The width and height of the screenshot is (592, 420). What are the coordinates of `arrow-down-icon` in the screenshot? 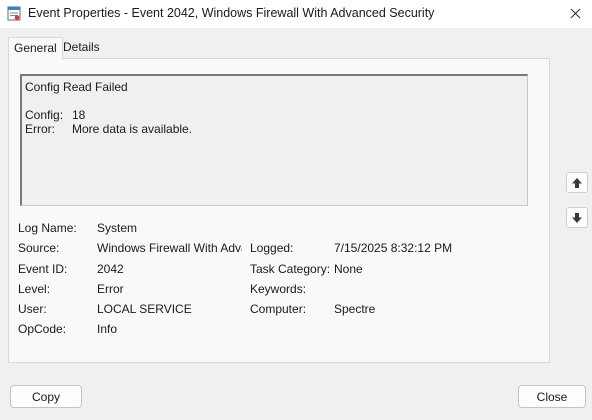 It's located at (577, 217).